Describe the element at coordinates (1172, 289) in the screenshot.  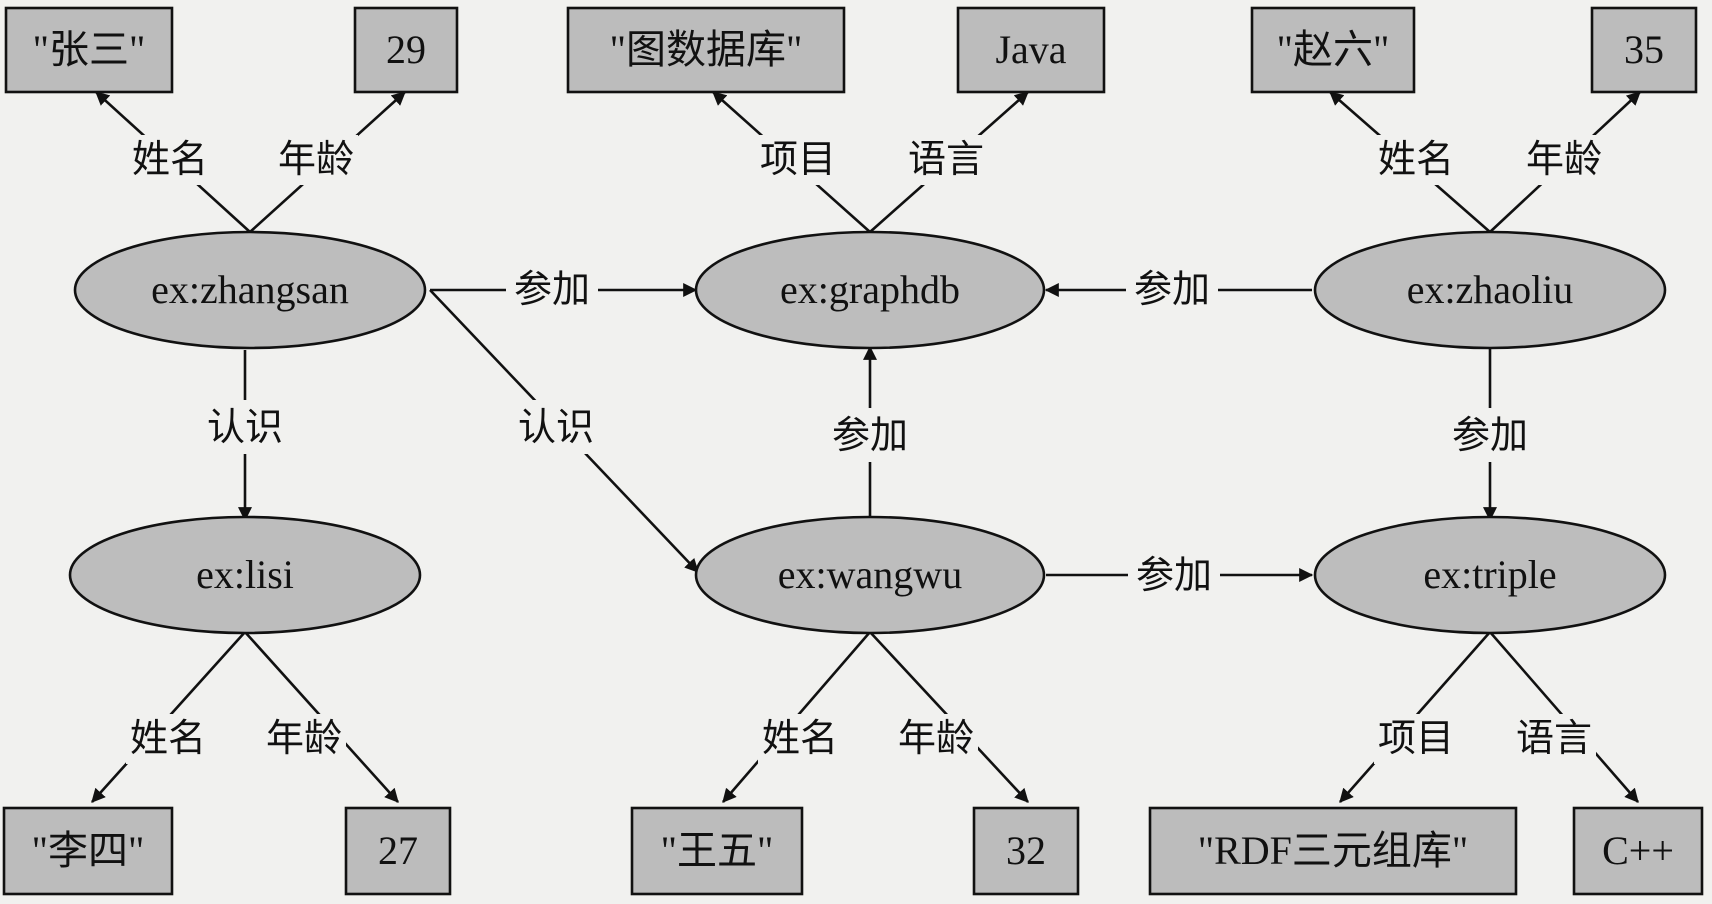
I see `edge-label-zhaoliu-graphdb: 参加` at that location.